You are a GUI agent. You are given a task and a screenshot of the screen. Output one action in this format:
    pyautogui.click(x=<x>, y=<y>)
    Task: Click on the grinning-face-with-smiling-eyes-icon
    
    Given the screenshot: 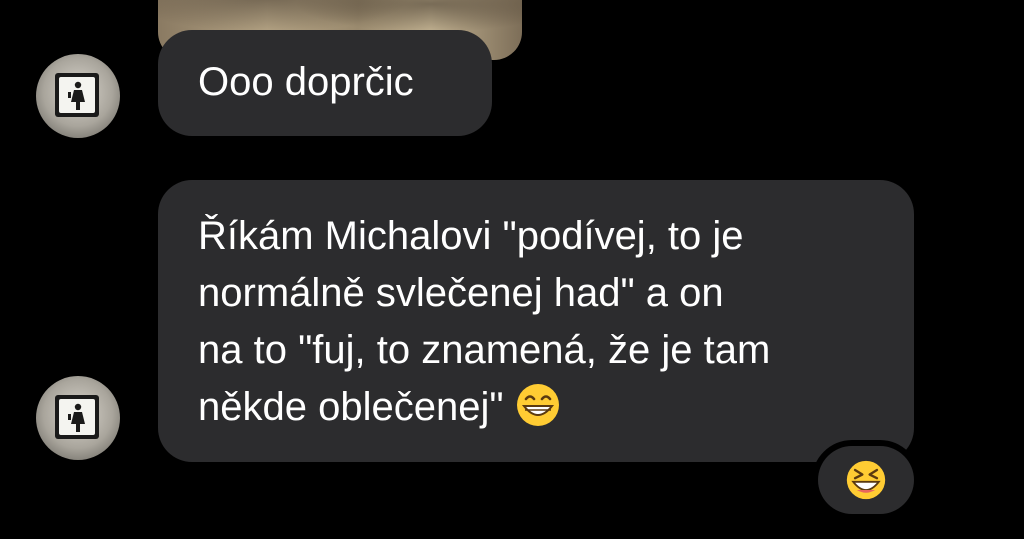 What is the action you would take?
    pyautogui.click(x=537, y=405)
    